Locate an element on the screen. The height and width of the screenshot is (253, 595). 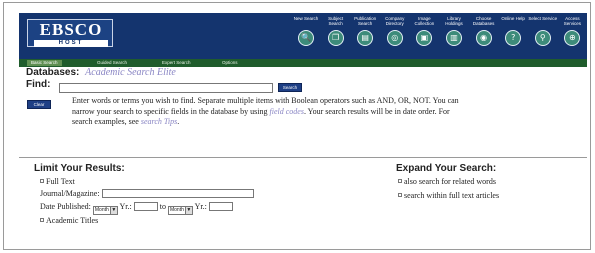
toolbar-button-databases: Choose Databases ◉ is located at coordinates (484, 36).